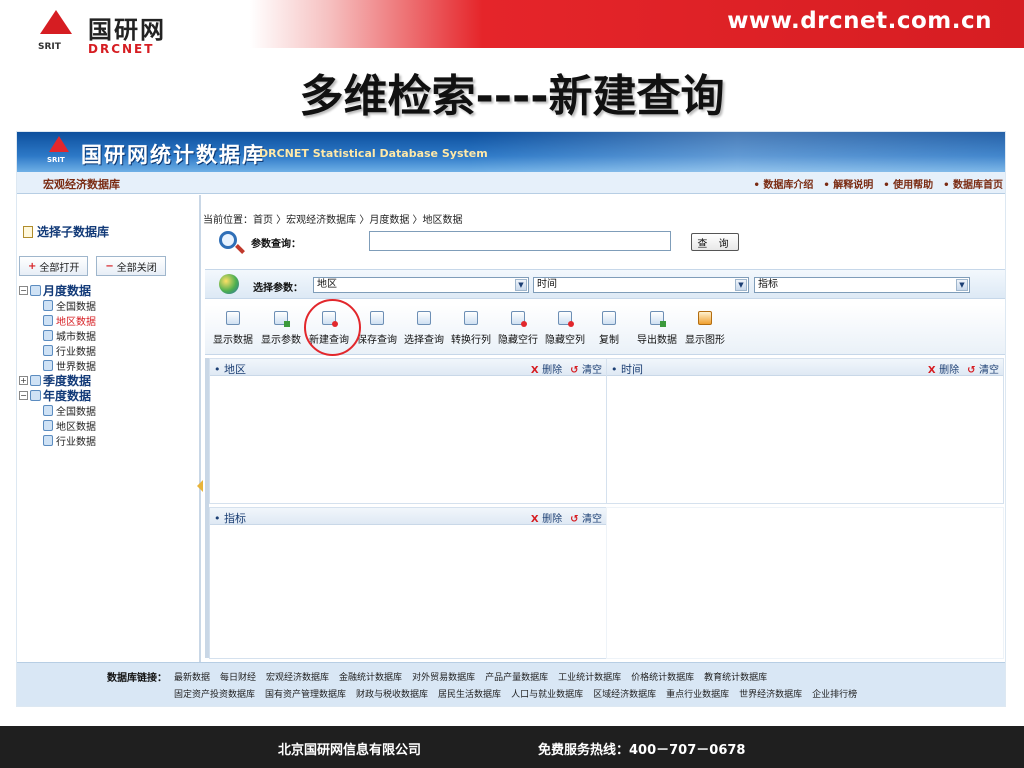  Describe the element at coordinates (57, 290) in the screenshot. I see `tree-group-monthly: − 月度数据` at that location.